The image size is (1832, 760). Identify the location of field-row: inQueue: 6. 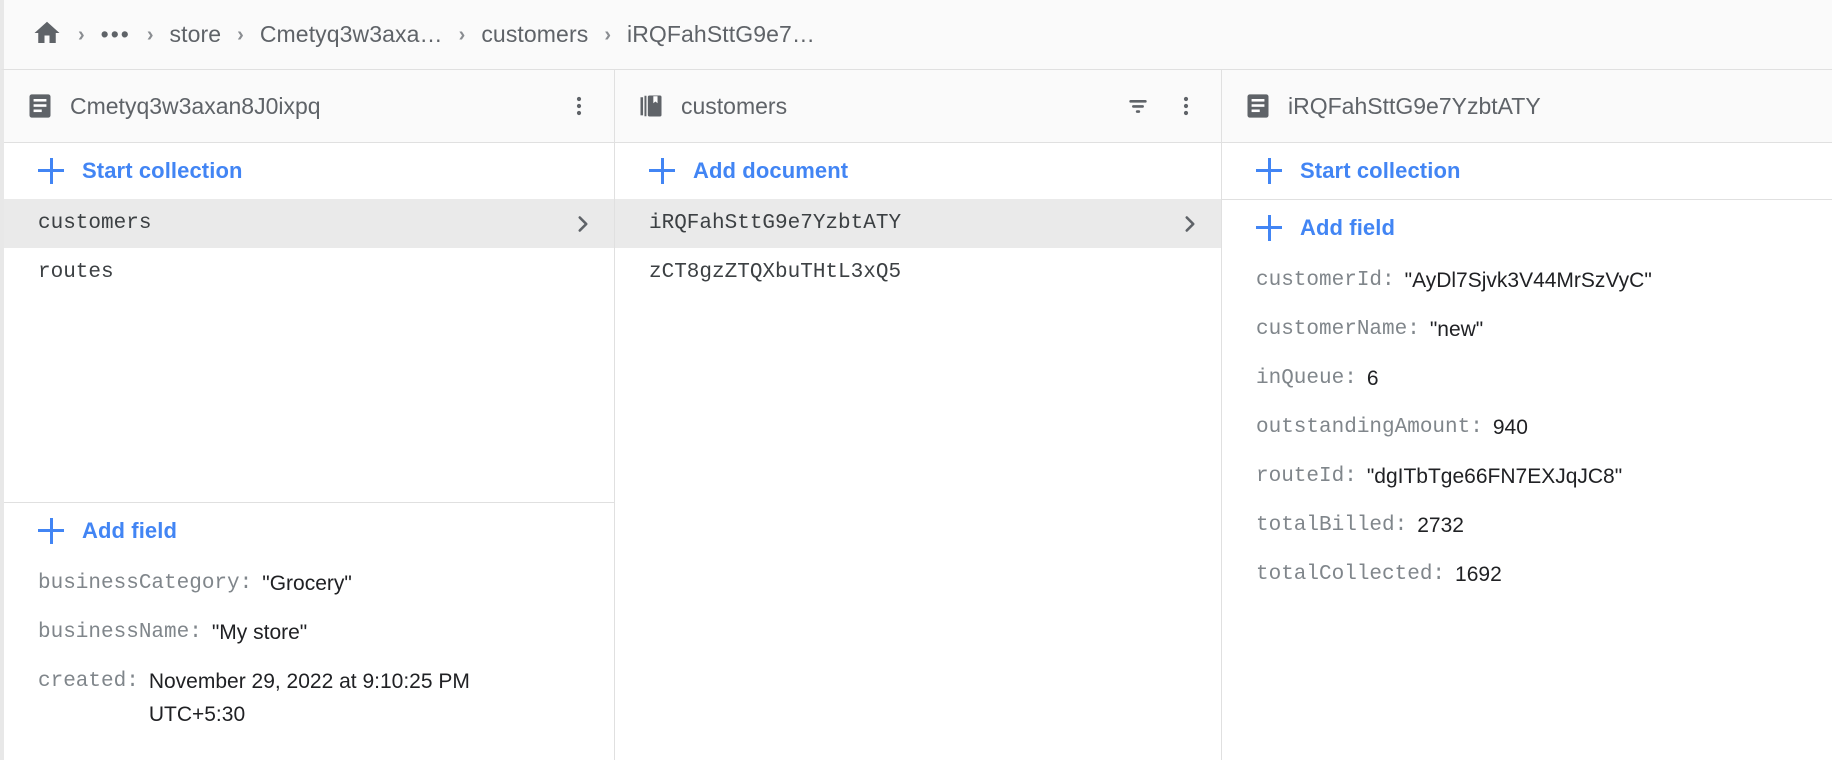
(1527, 378).